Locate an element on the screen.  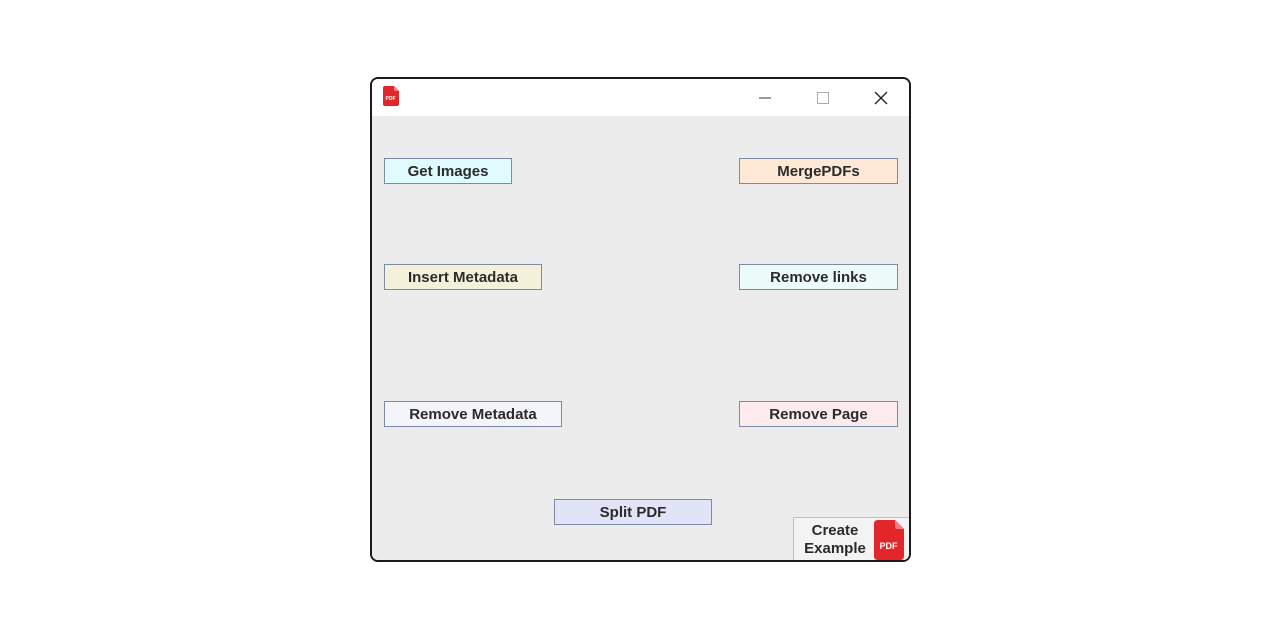
minimize-button is located at coordinates (765, 97).